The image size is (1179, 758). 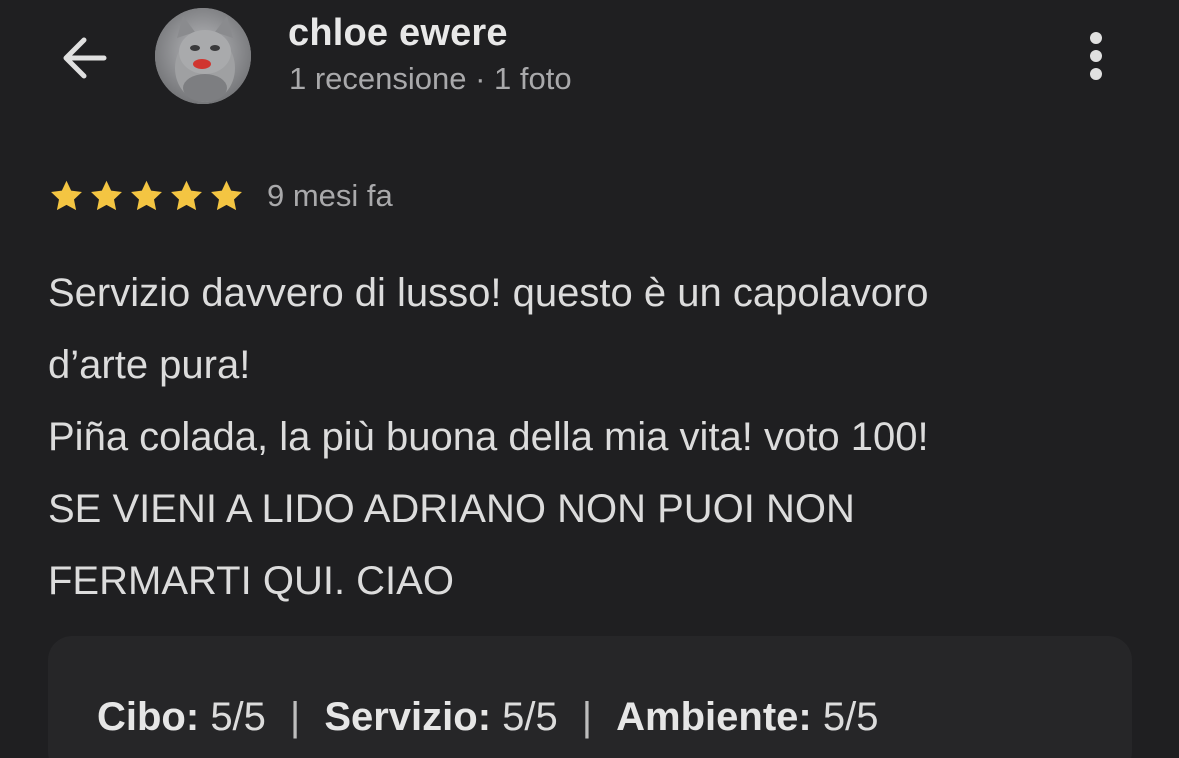 I want to click on avatar, so click(x=203, y=56).